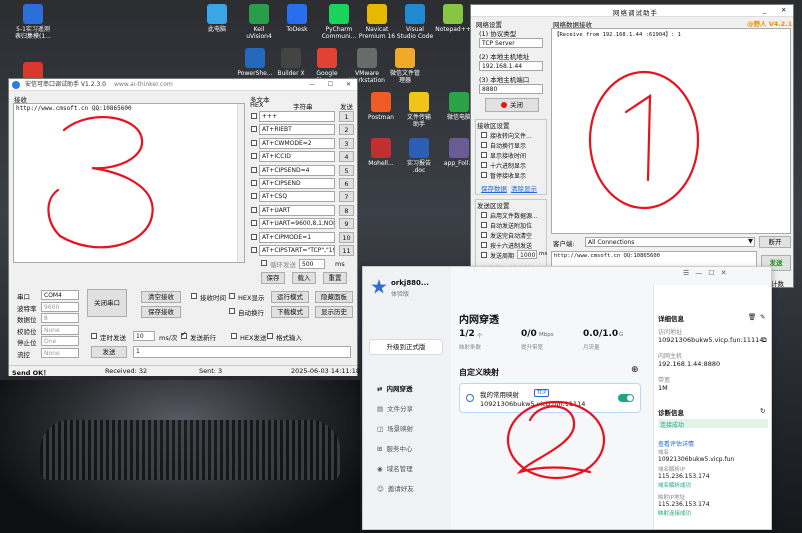 The height and width of the screenshot is (533, 802). Describe the element at coordinates (100, 182) in the screenshot. I see `annotation-three` at that location.